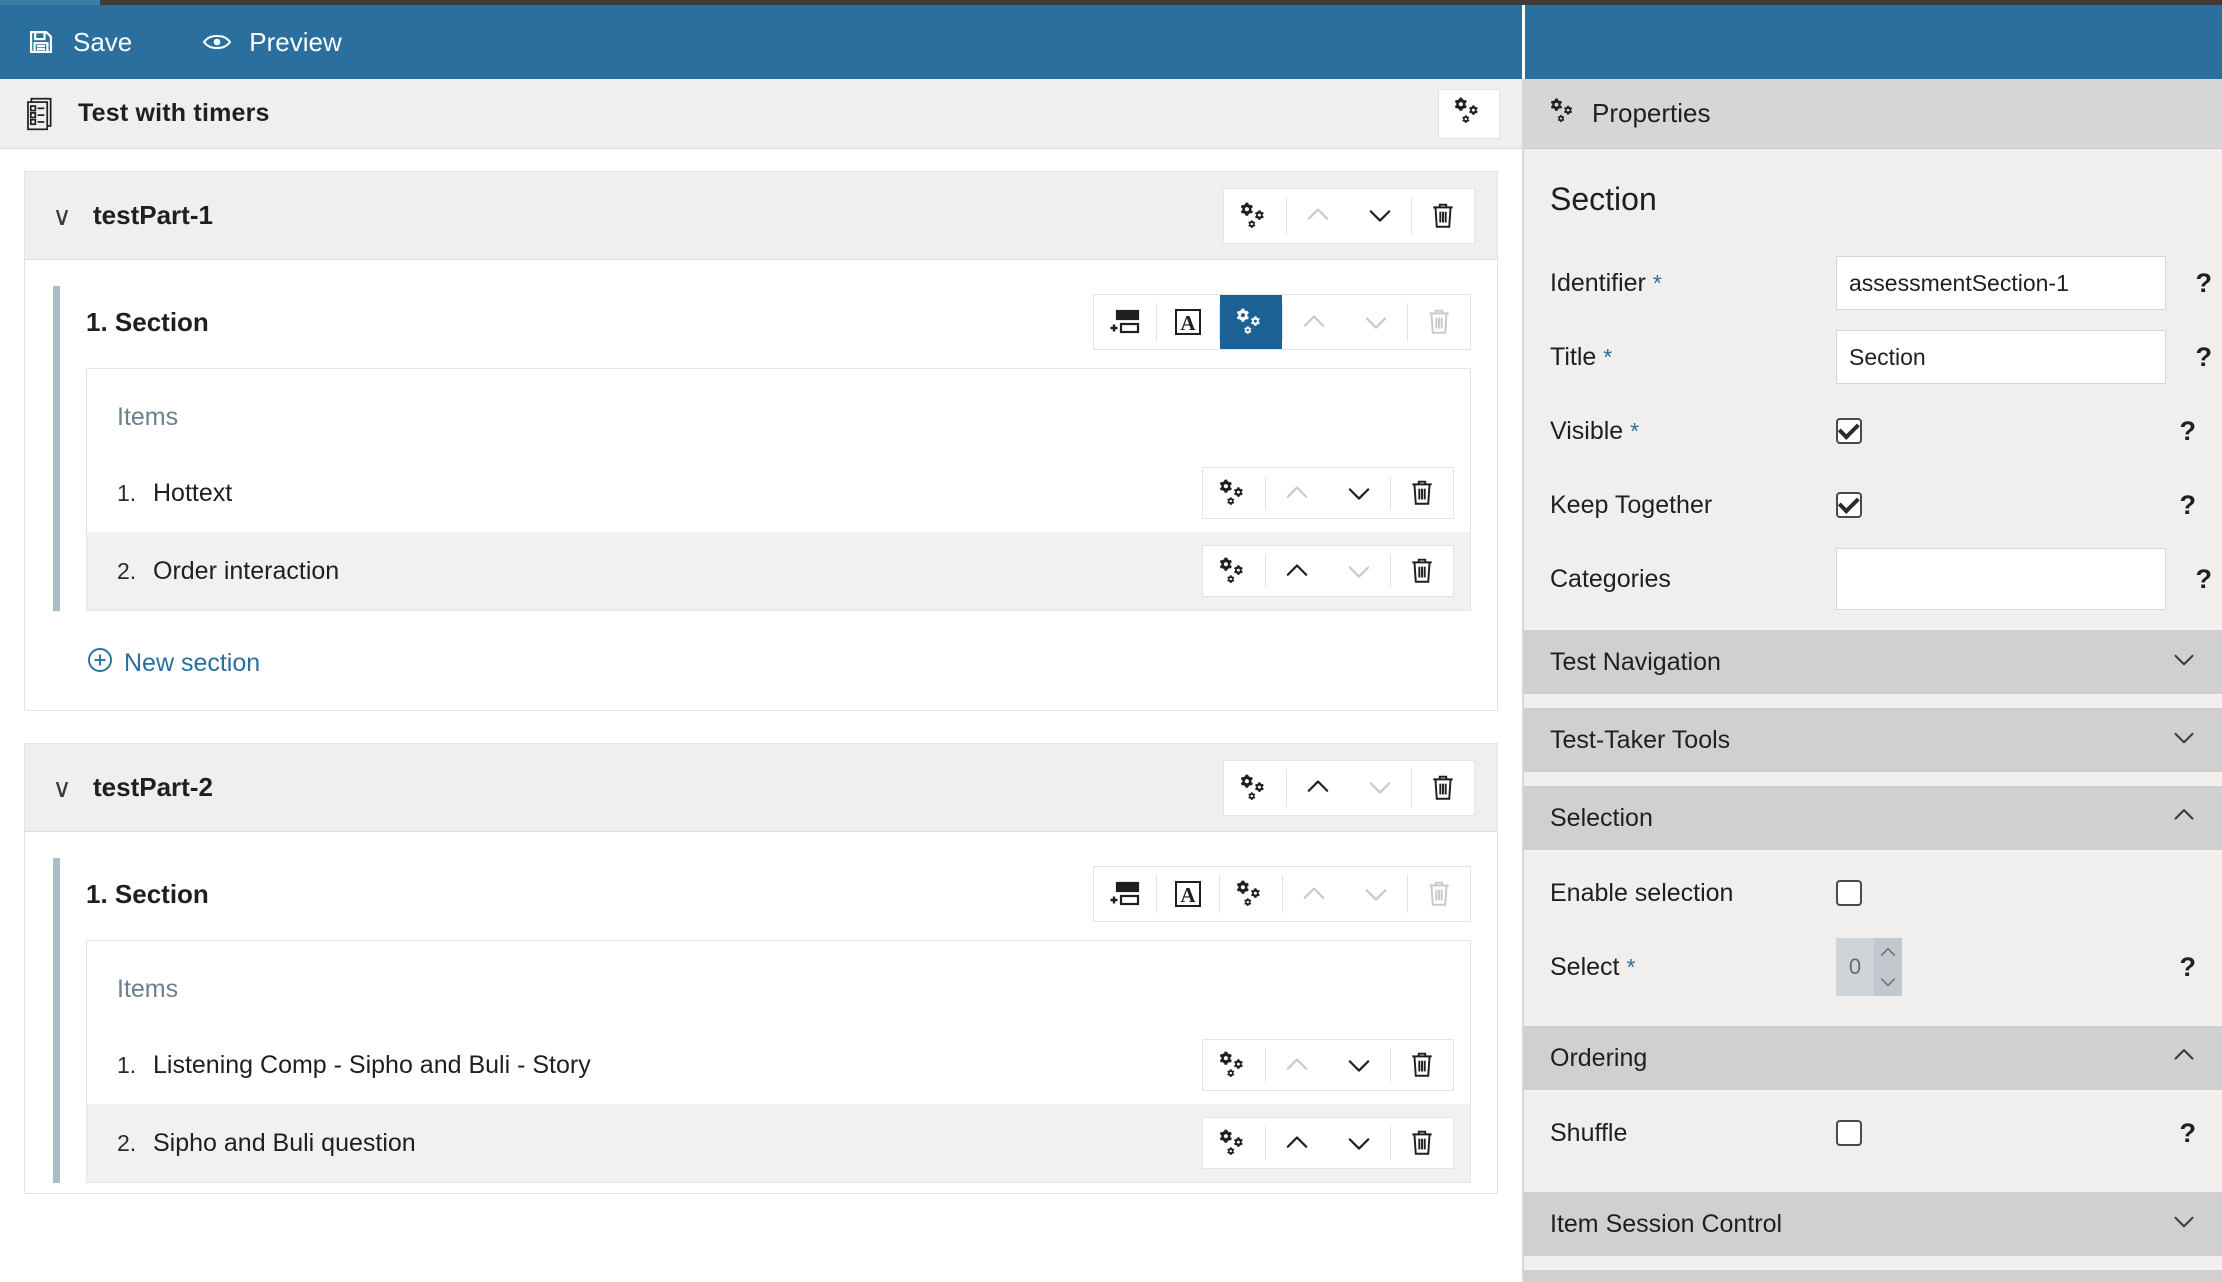 The height and width of the screenshot is (1282, 2222). What do you see at coordinates (761, 788) in the screenshot?
I see `testpart-header: ∨ testPart-2` at bounding box center [761, 788].